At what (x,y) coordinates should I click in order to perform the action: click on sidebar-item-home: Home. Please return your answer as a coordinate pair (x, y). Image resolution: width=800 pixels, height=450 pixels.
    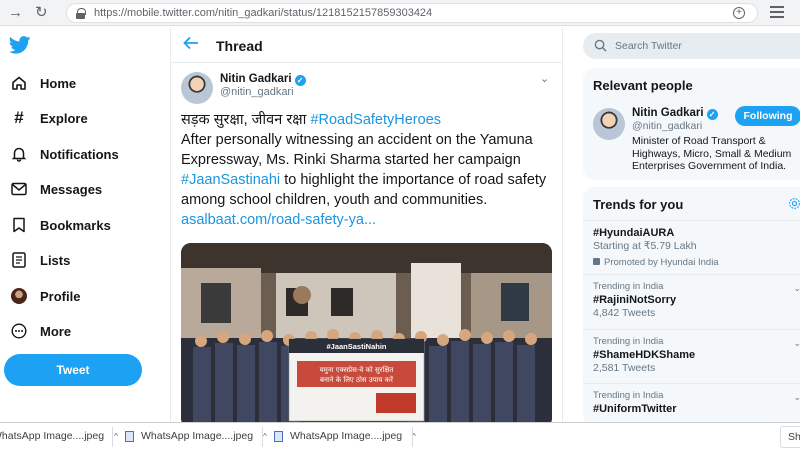
    Looking at the image, I should click on (43, 83).